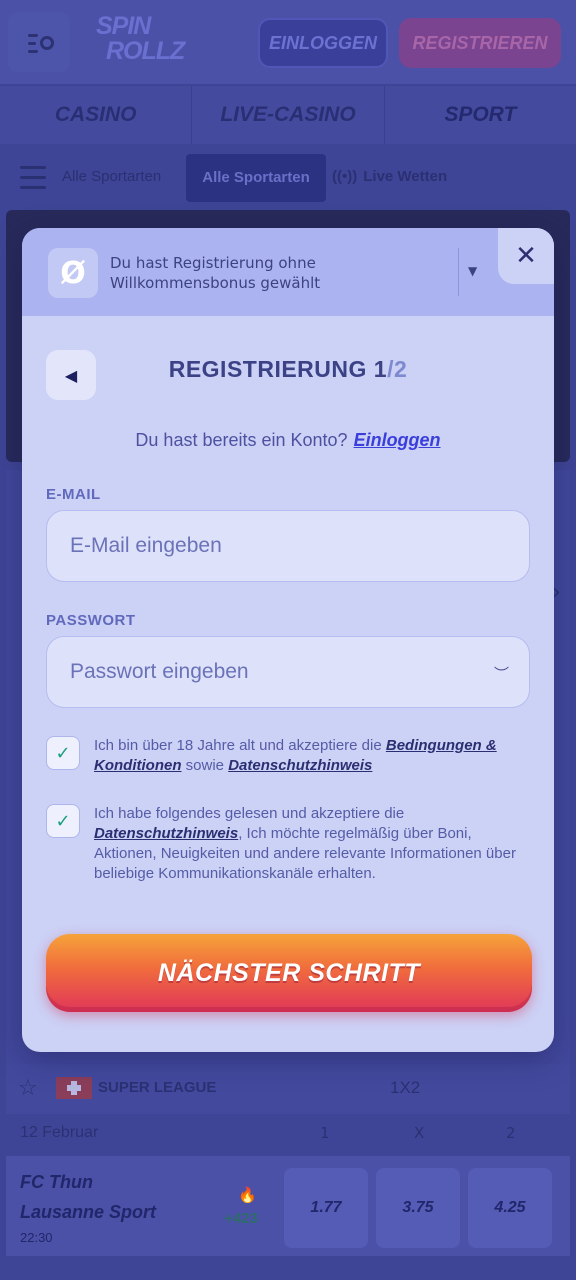 The image size is (576, 1280). What do you see at coordinates (405, 176) in the screenshot?
I see `live-bets-label: Live Wetten` at bounding box center [405, 176].